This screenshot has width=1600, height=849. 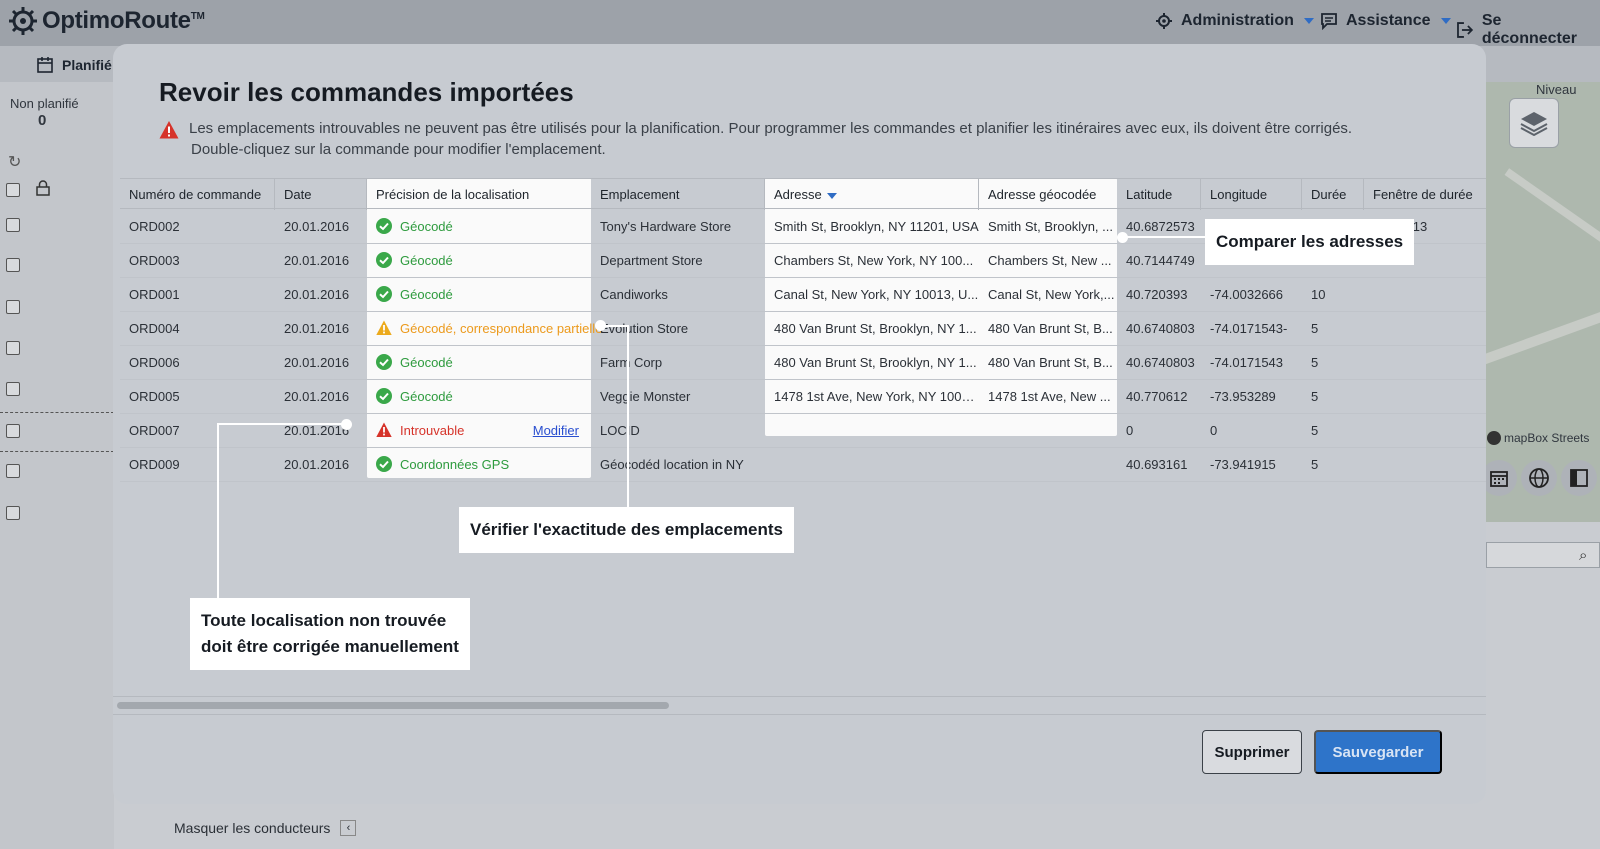 What do you see at coordinates (1157, 464) in the screenshot?
I see `cell-latitude: 40.693161` at bounding box center [1157, 464].